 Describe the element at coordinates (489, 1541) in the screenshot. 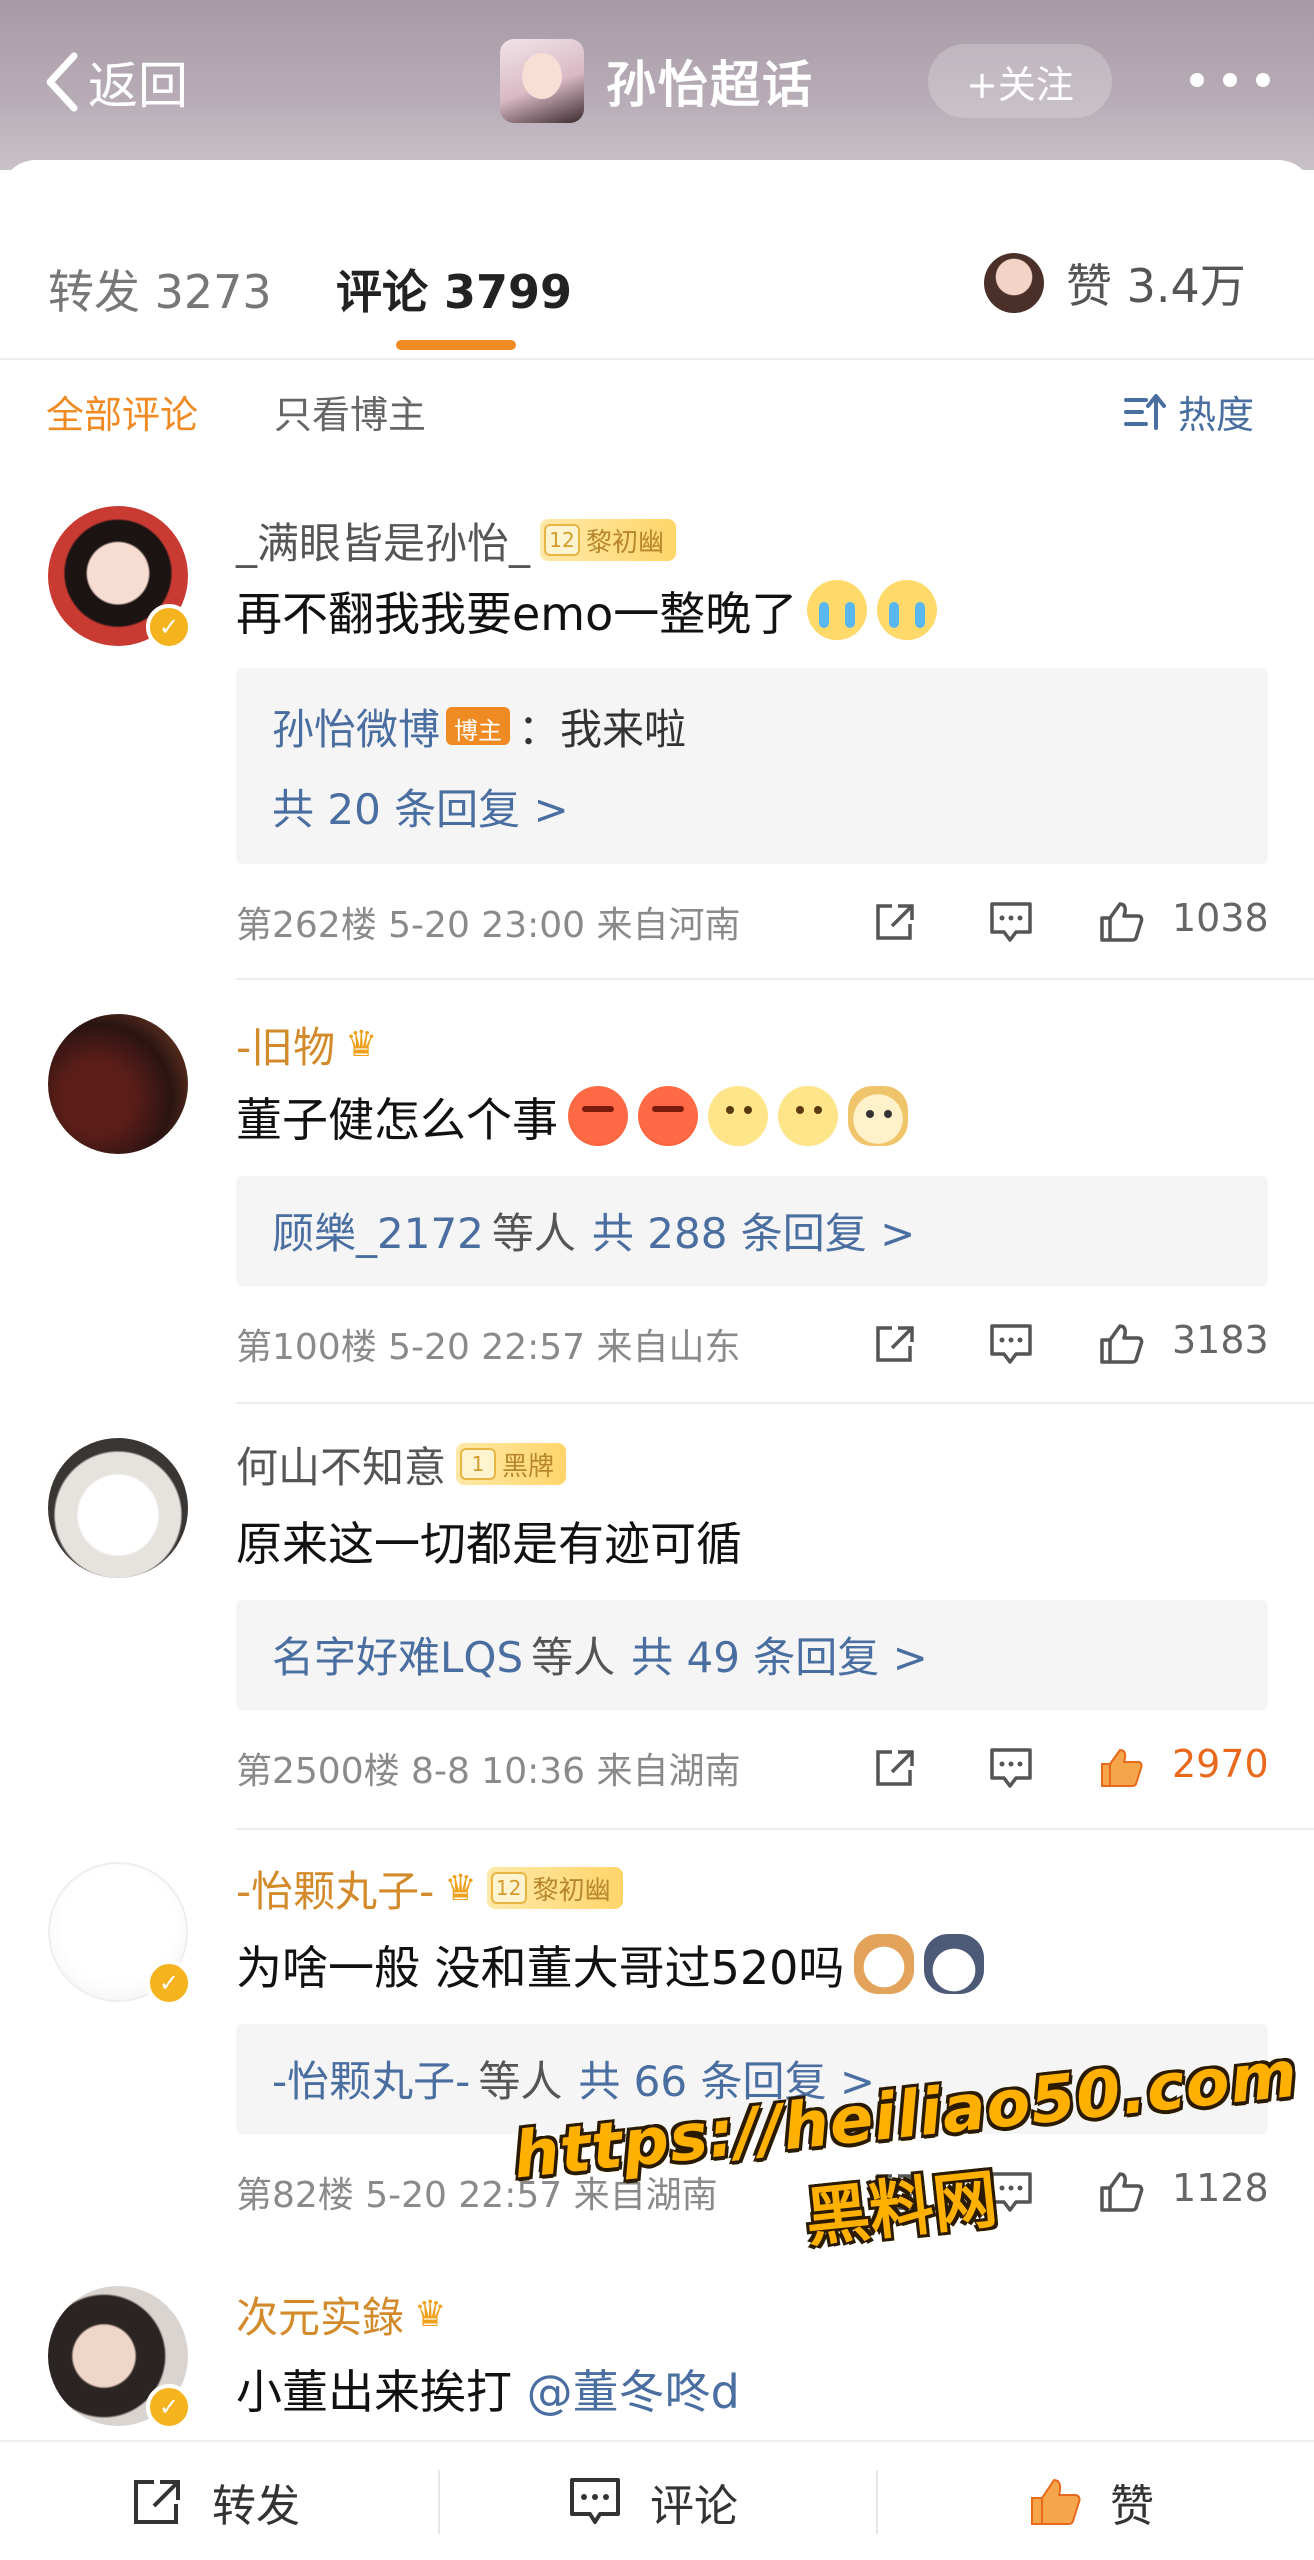

I see `comment-text: 原来这一切都是有迹可循` at that location.